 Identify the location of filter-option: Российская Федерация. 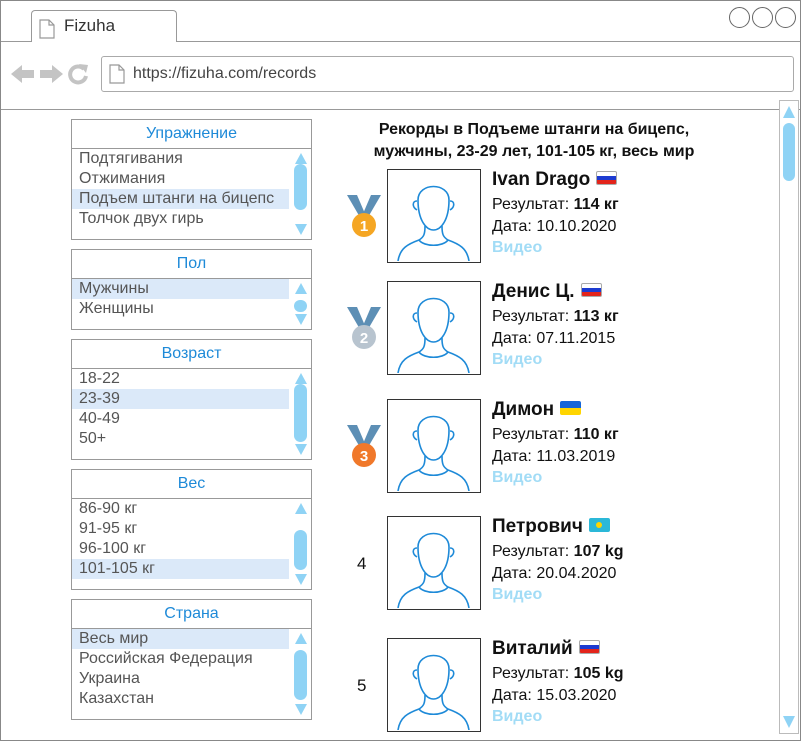
(180, 659).